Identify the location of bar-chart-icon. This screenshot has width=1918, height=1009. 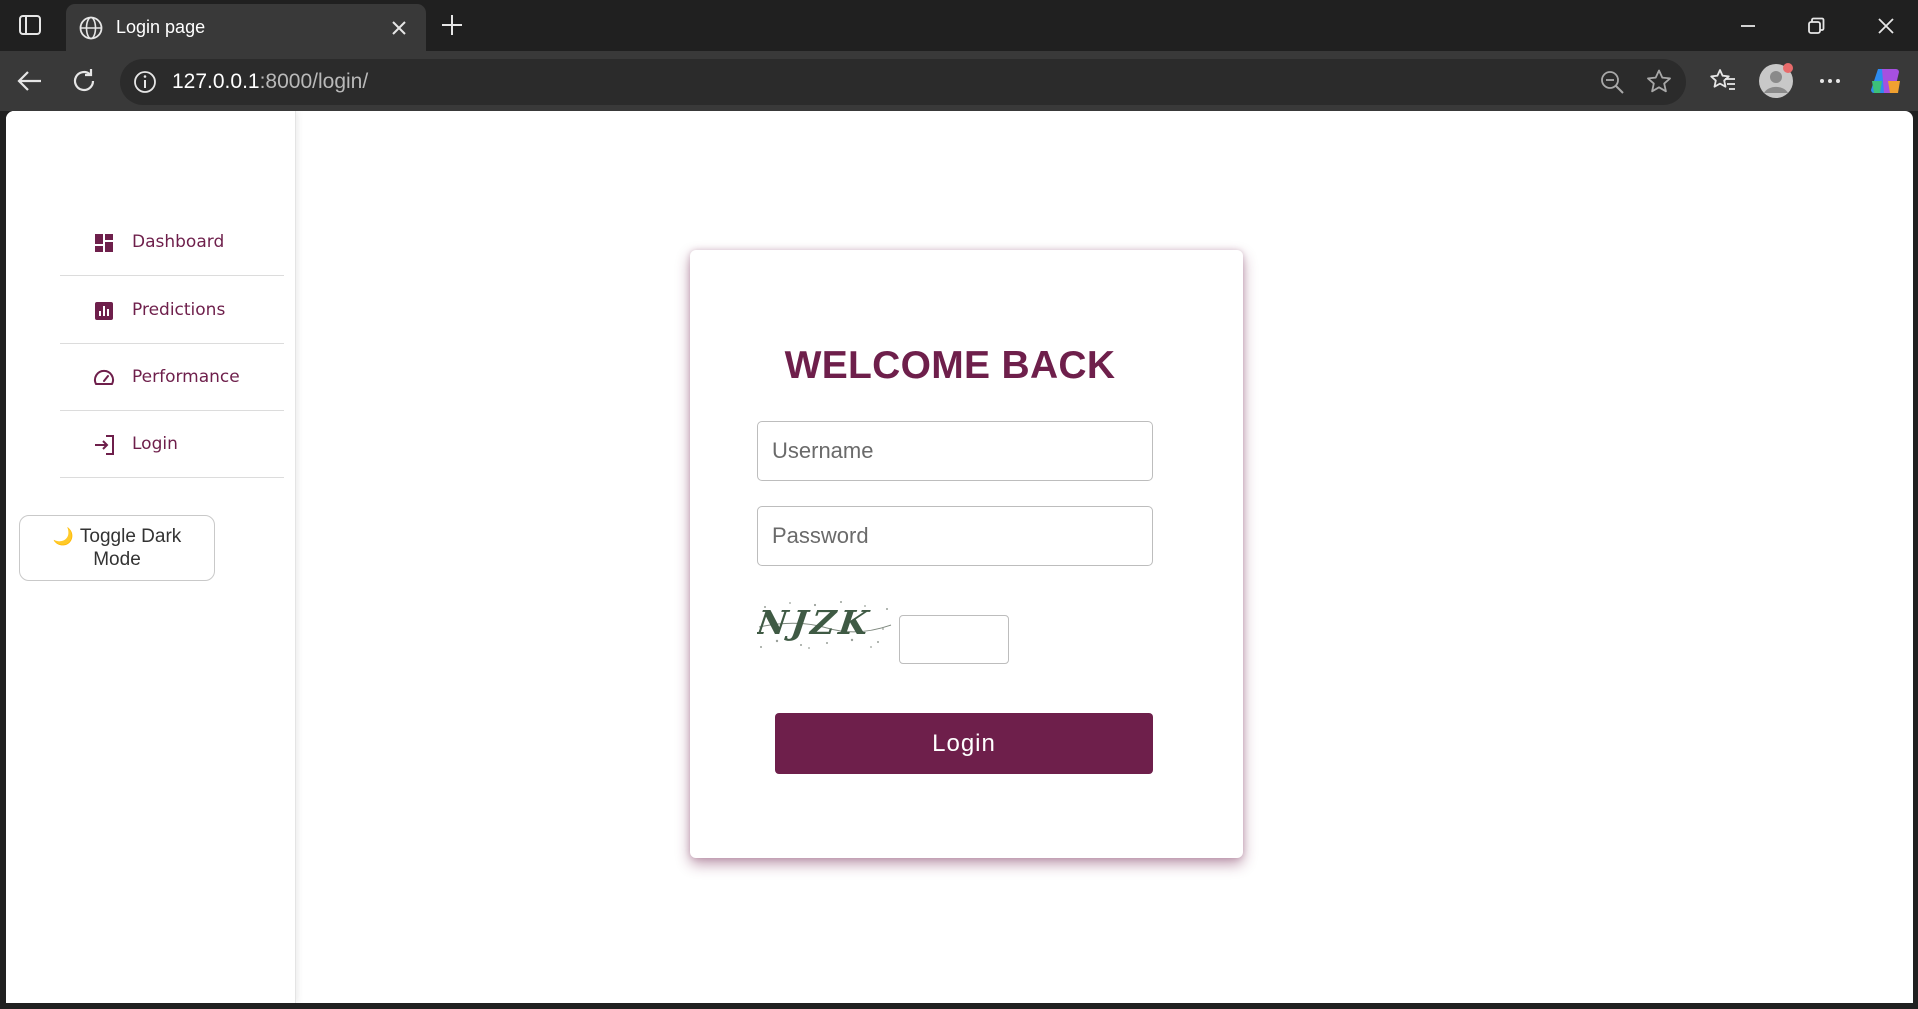
(104, 311).